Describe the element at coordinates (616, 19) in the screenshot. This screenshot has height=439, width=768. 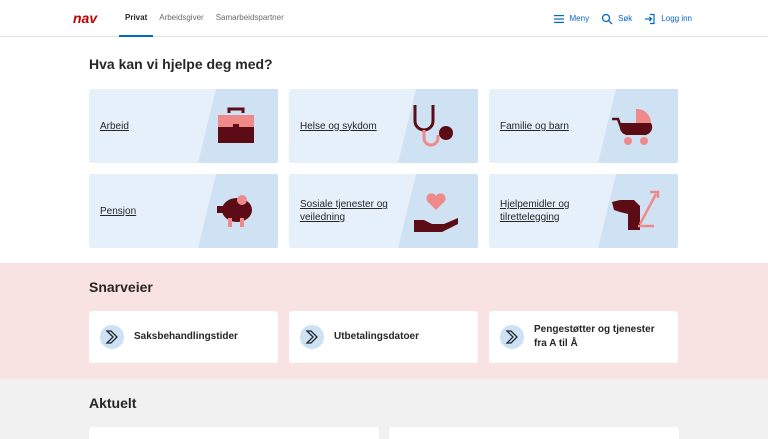
I see `search-button: Søk` at that location.